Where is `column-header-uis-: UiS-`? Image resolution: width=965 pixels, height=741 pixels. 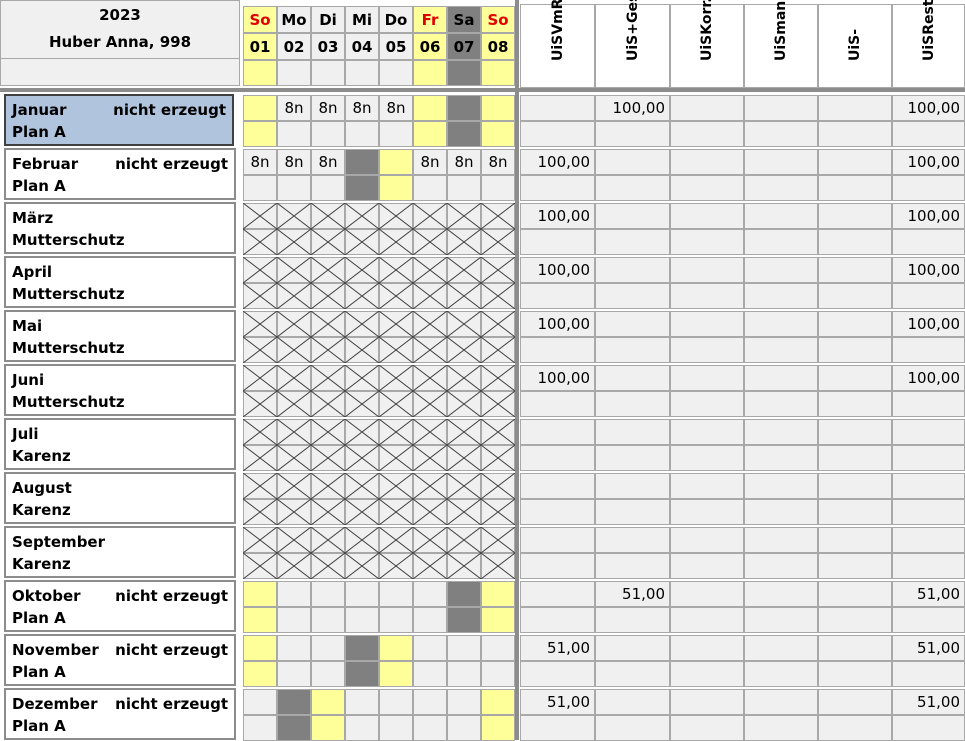 column-header-uis-: UiS- is located at coordinates (855, 46).